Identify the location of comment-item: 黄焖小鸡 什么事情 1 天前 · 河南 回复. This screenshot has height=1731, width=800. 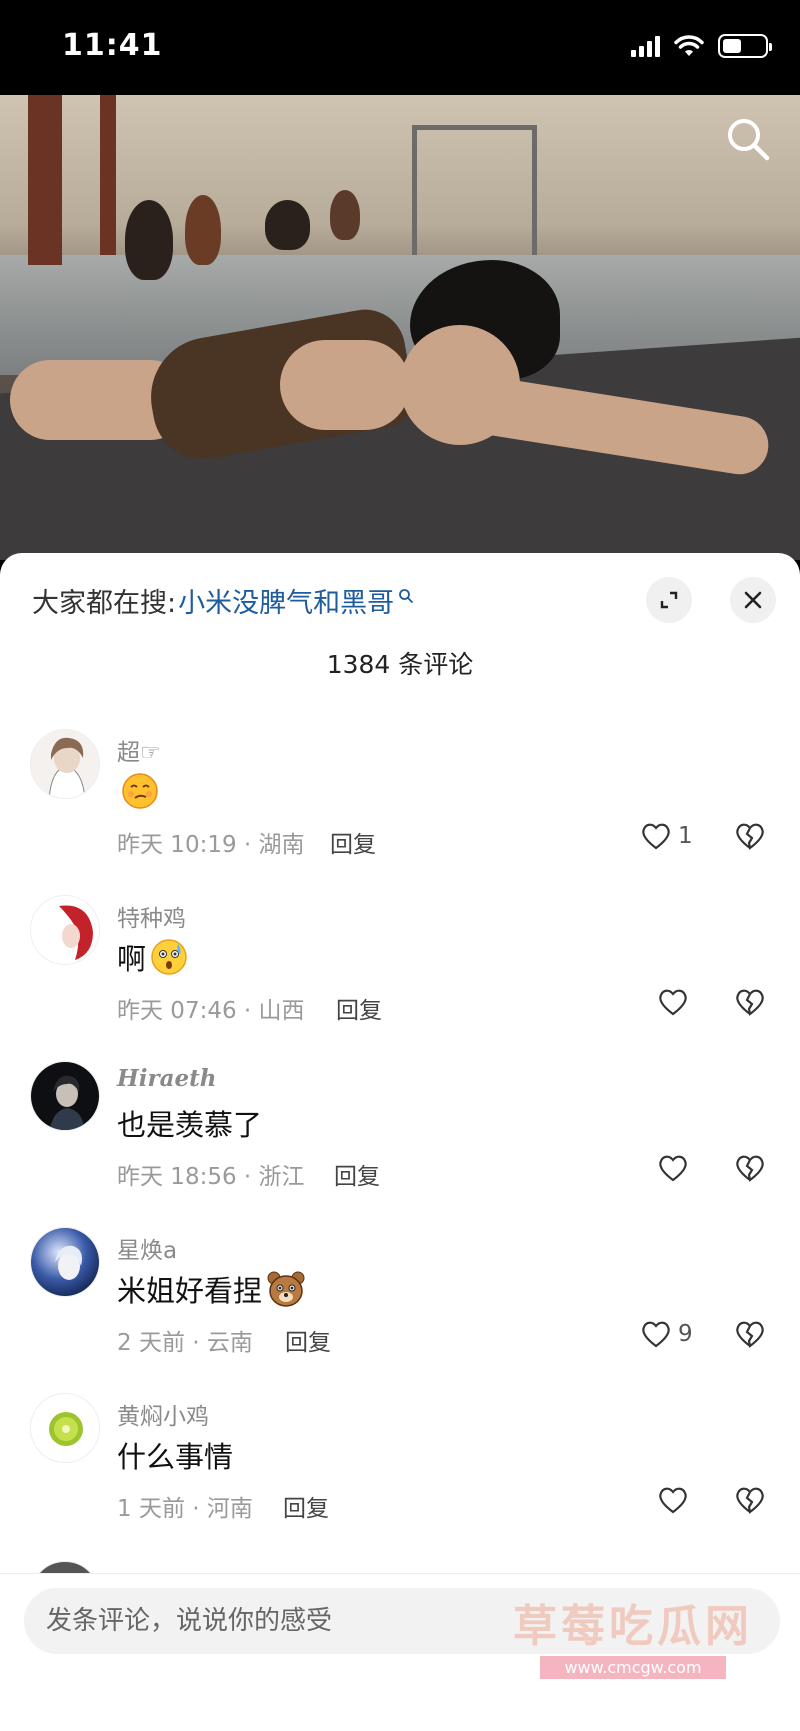
(400, 1476).